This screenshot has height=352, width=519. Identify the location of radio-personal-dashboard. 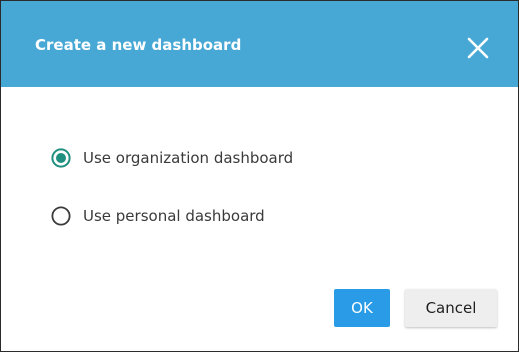
(61, 216).